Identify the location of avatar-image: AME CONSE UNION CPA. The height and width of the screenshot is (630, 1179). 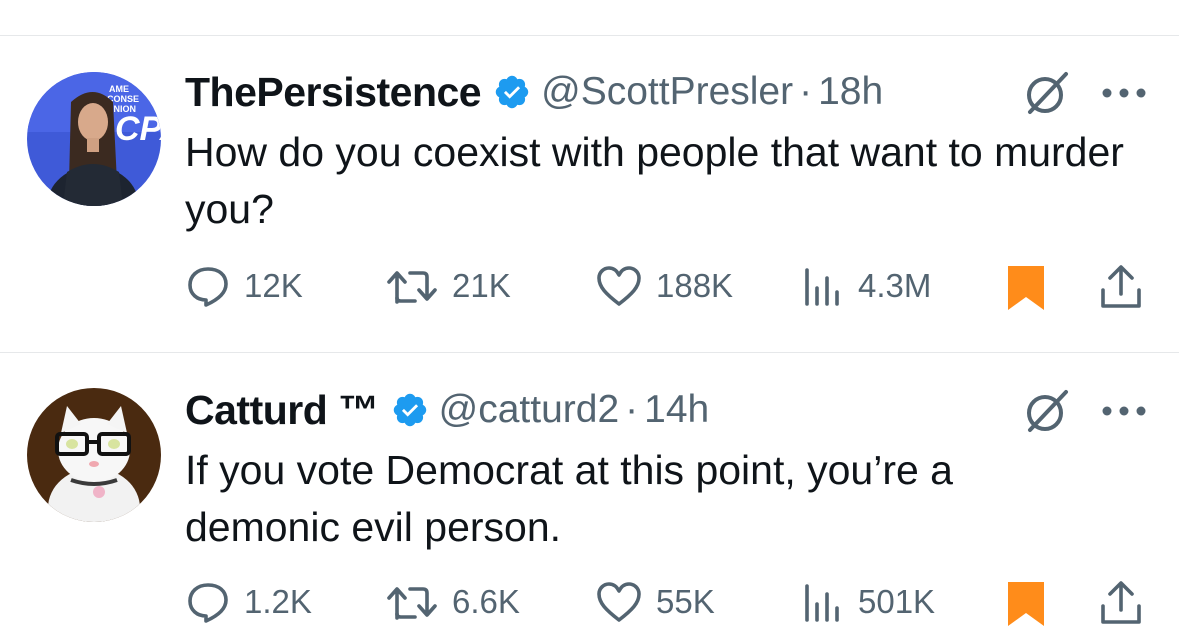
(94, 139).